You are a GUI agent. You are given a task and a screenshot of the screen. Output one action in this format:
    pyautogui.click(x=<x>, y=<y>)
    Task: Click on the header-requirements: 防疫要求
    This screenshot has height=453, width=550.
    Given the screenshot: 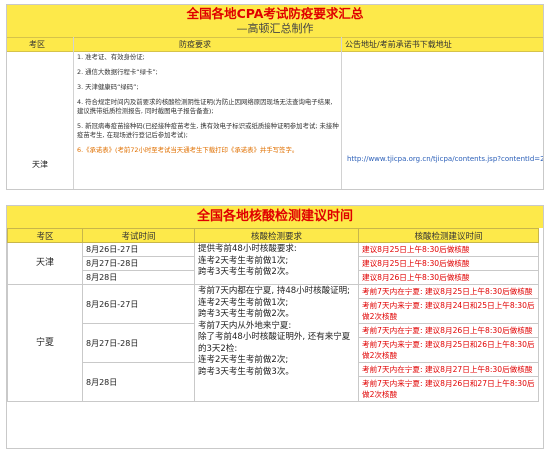 What is the action you would take?
    pyautogui.click(x=195, y=44)
    